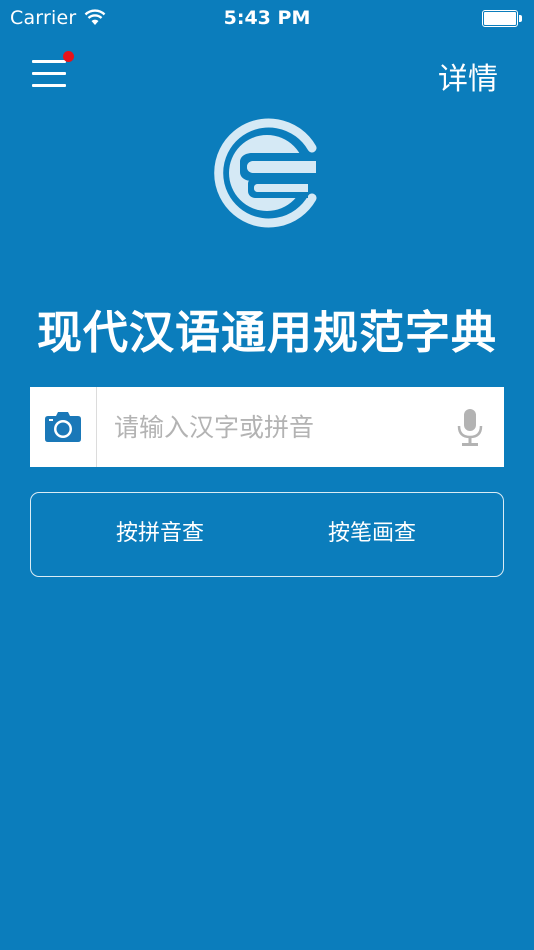  I want to click on status-bar: Carrier 5:43 PM, so click(267, 19).